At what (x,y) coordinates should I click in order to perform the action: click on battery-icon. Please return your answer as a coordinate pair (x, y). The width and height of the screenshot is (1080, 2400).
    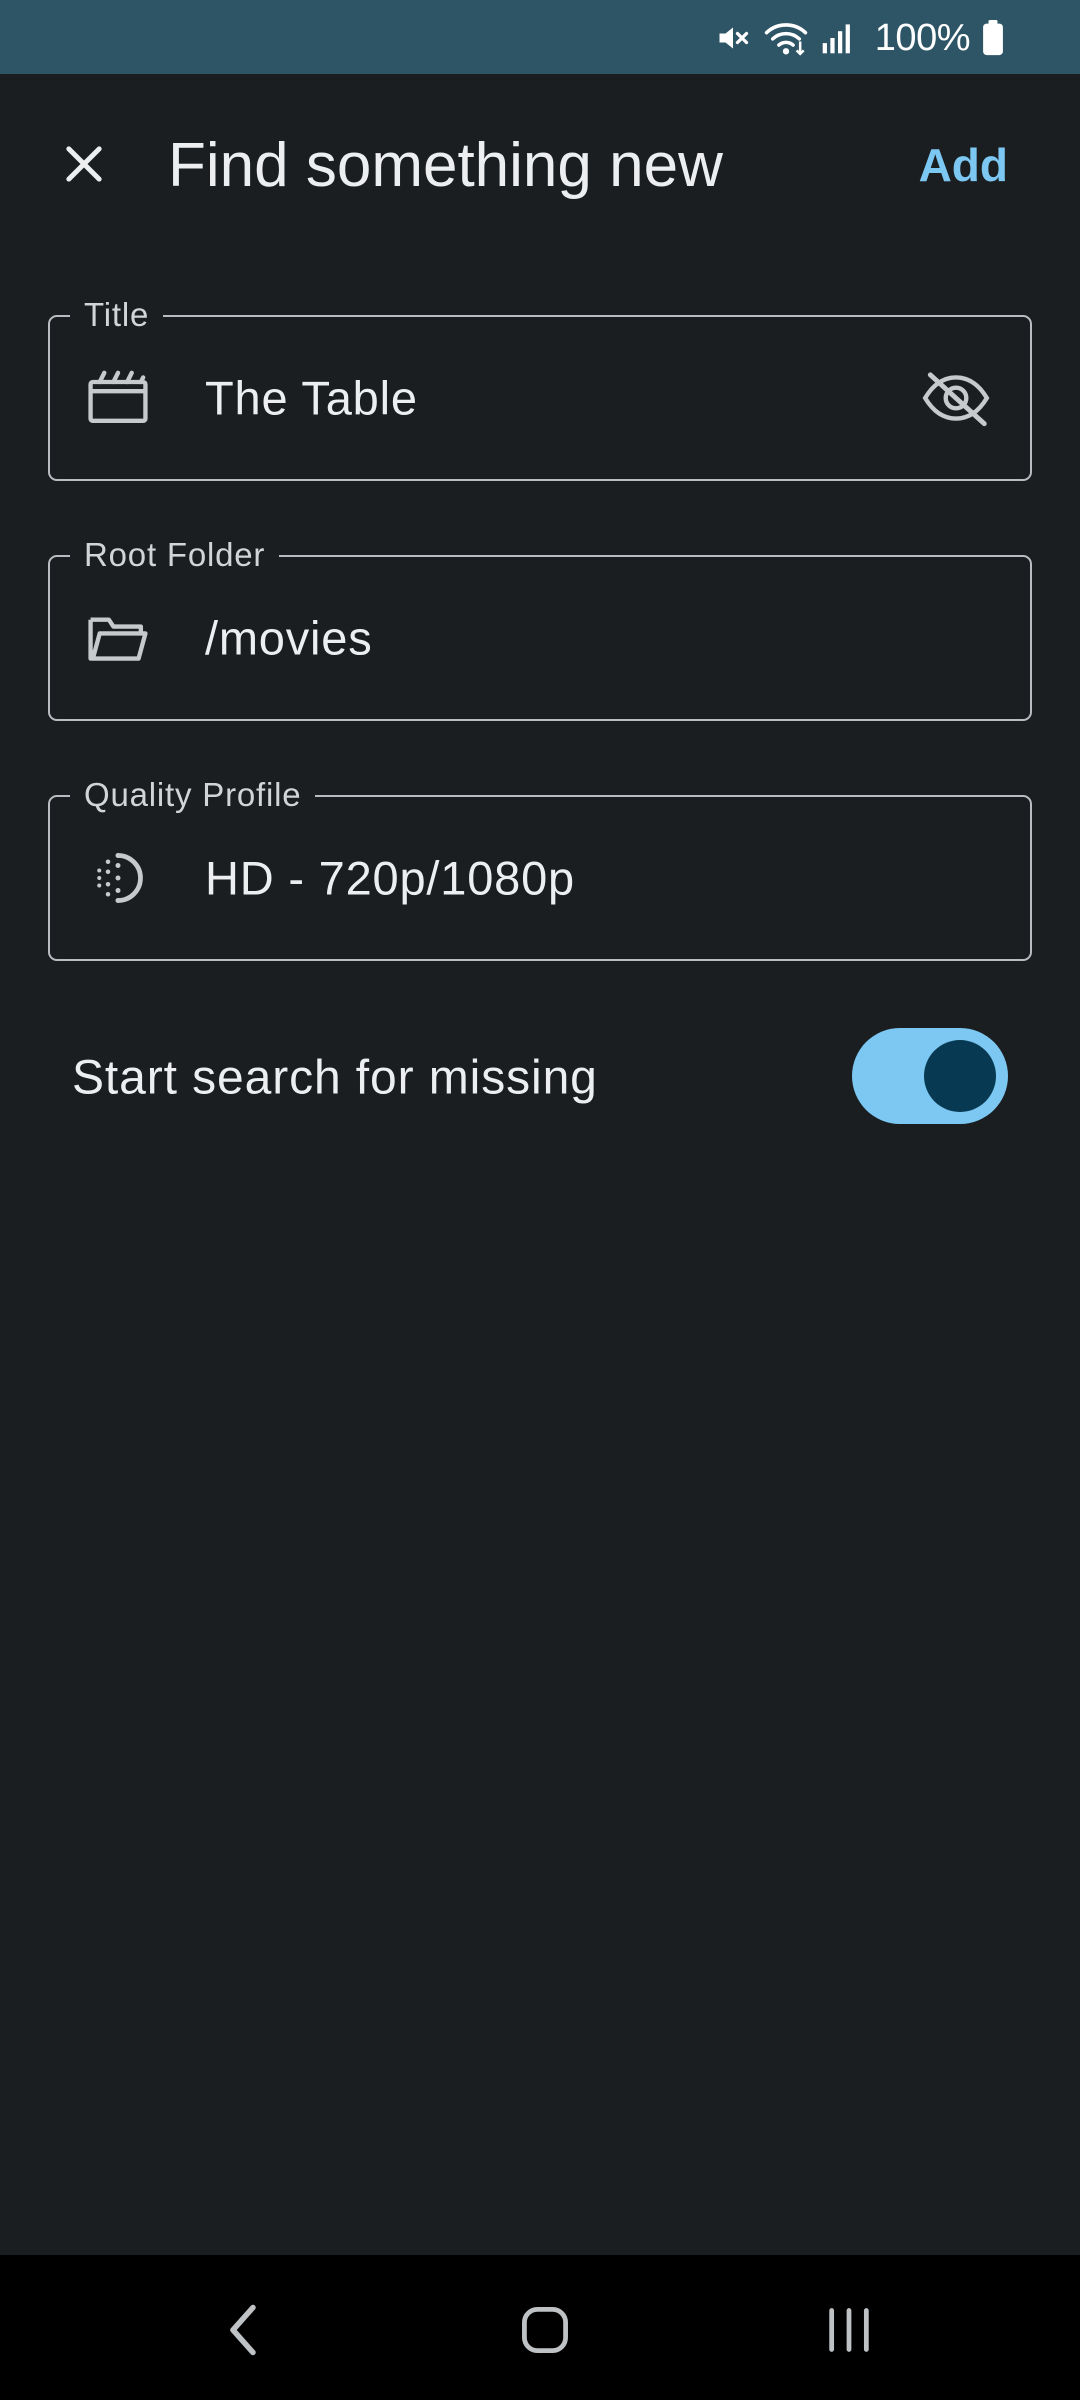
    Looking at the image, I should click on (993, 38).